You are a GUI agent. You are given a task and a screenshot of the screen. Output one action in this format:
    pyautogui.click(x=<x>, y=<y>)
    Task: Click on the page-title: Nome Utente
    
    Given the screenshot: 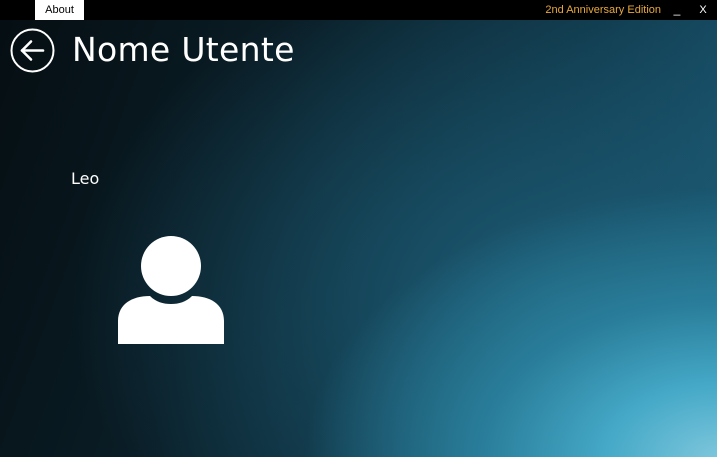 What is the action you would take?
    pyautogui.click(x=183, y=49)
    